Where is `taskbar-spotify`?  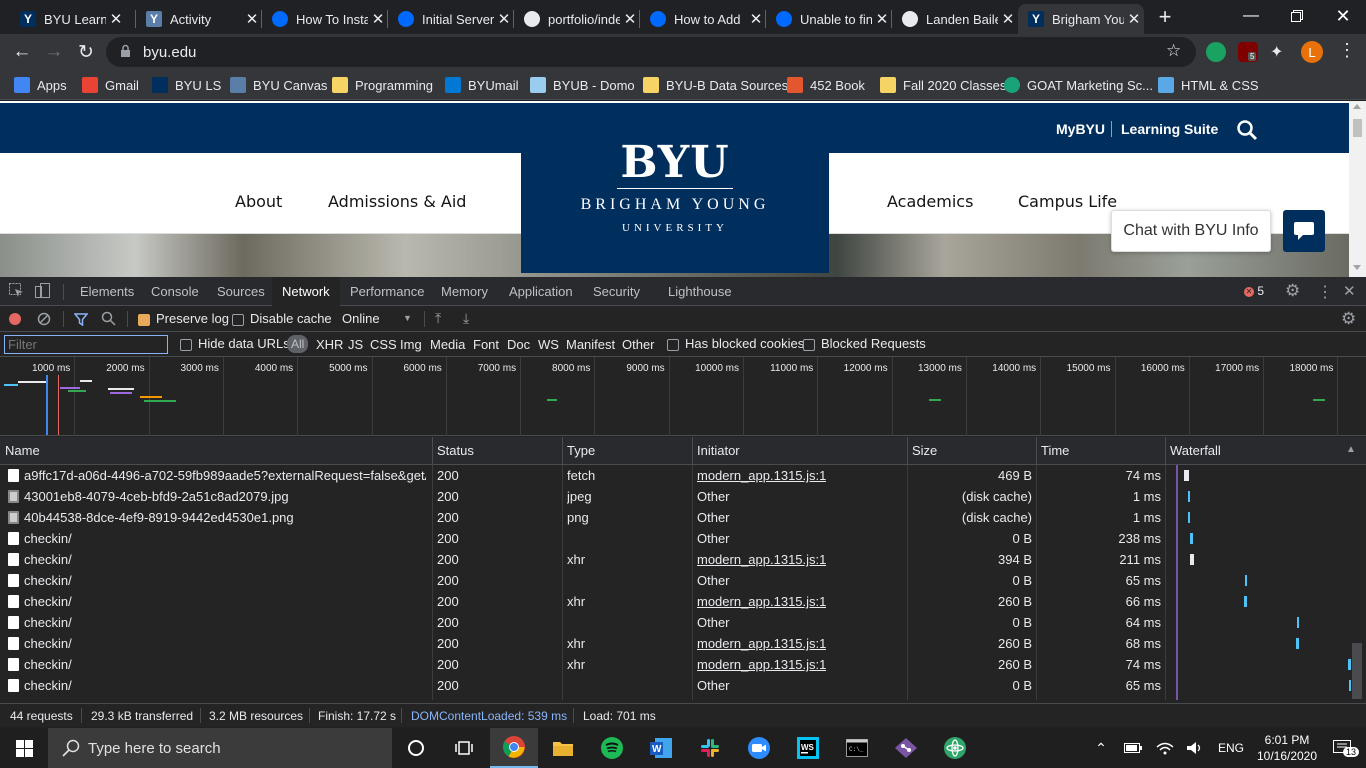
taskbar-spotify is located at coordinates (612, 748).